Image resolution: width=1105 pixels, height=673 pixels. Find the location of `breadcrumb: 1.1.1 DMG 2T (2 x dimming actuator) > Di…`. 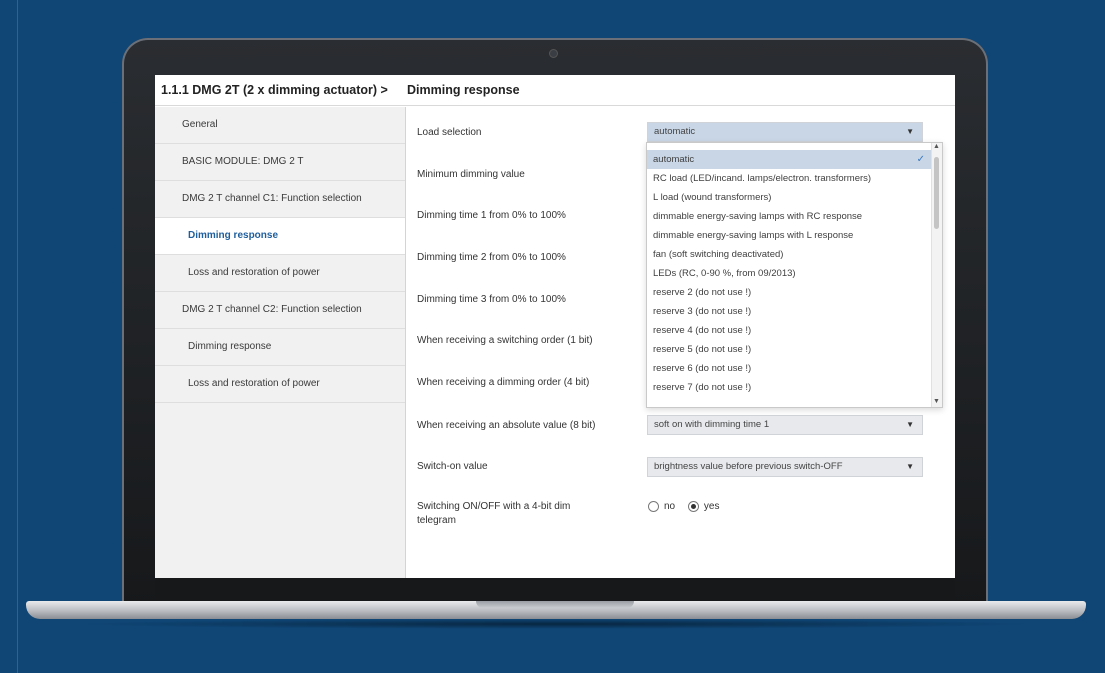

breadcrumb: 1.1.1 DMG 2T (2 x dimming actuator) > Di… is located at coordinates (555, 90).